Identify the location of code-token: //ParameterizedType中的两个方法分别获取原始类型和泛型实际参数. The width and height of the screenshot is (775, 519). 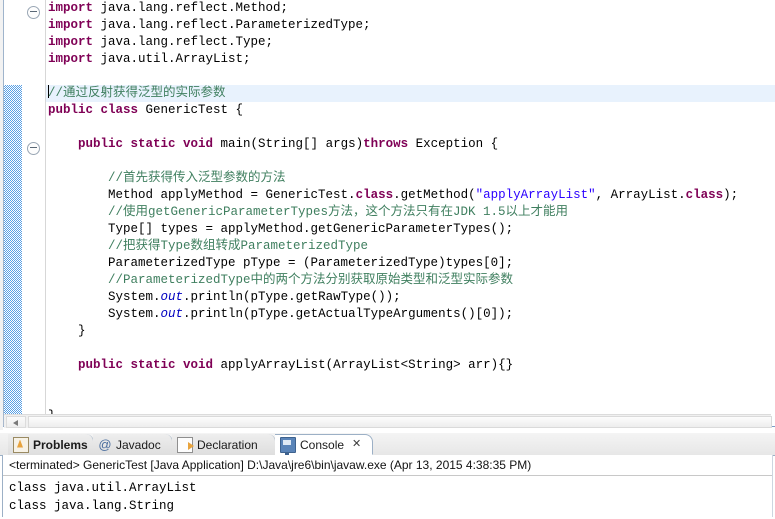
(311, 280).